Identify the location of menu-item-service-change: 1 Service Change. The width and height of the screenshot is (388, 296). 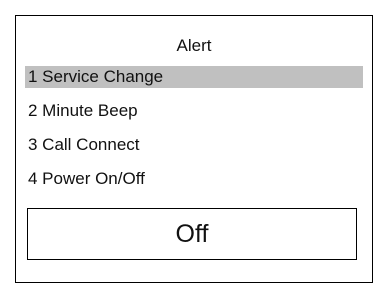
(194, 77).